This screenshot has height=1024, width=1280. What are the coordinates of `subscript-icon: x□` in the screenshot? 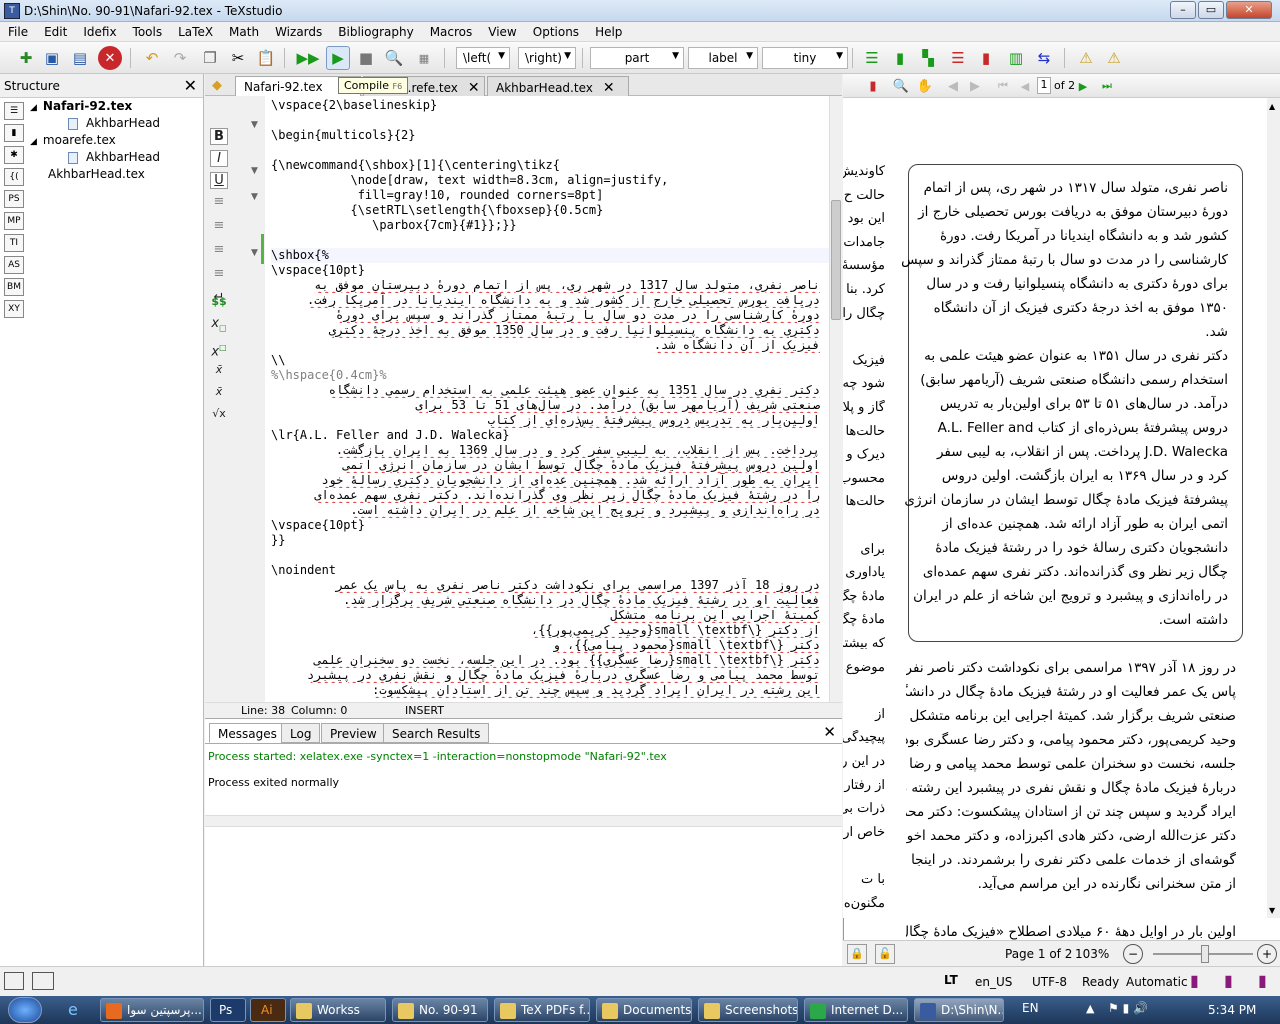 It's located at (219, 324).